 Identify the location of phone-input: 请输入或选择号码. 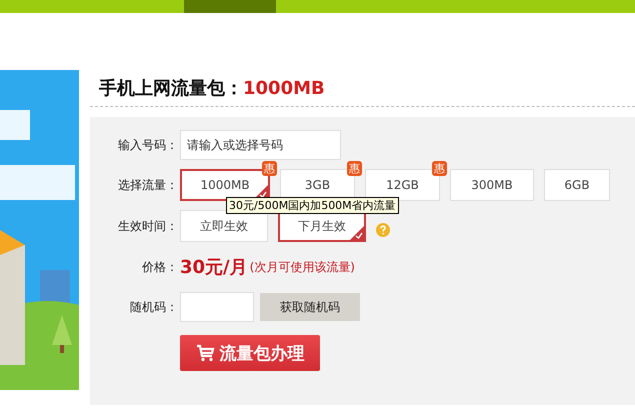
(260, 145).